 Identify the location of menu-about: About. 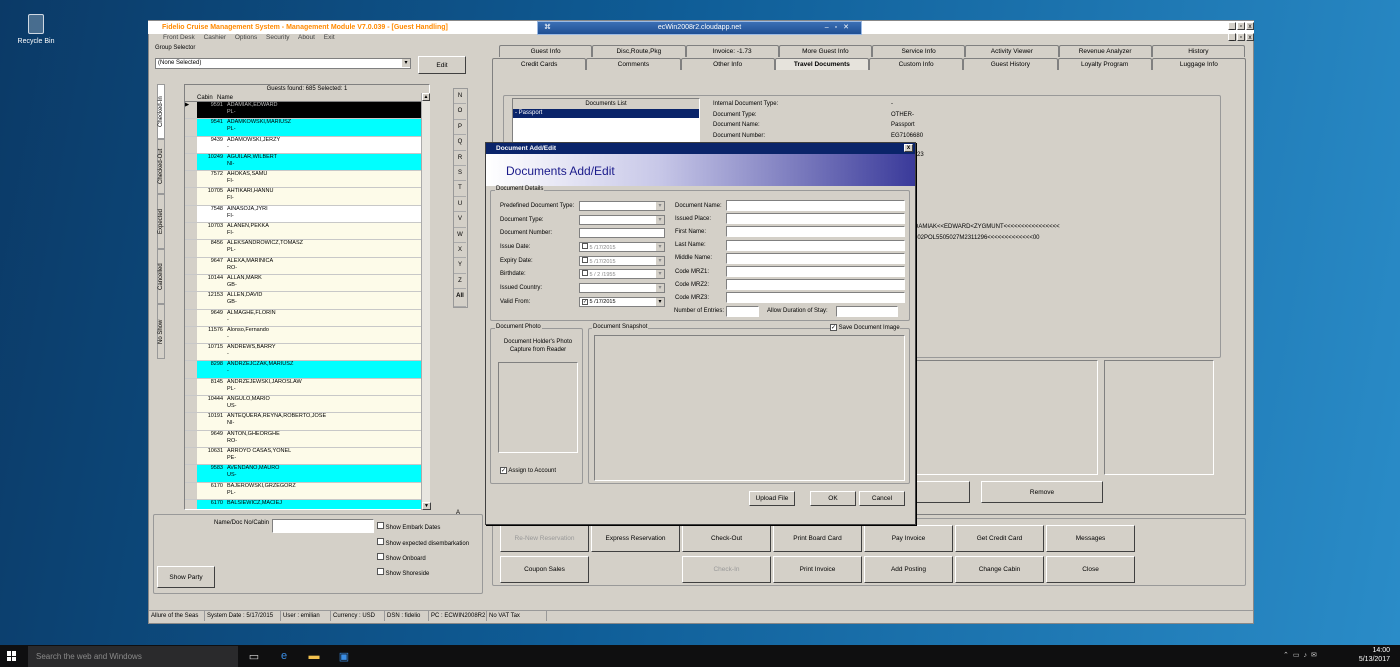
(306, 37).